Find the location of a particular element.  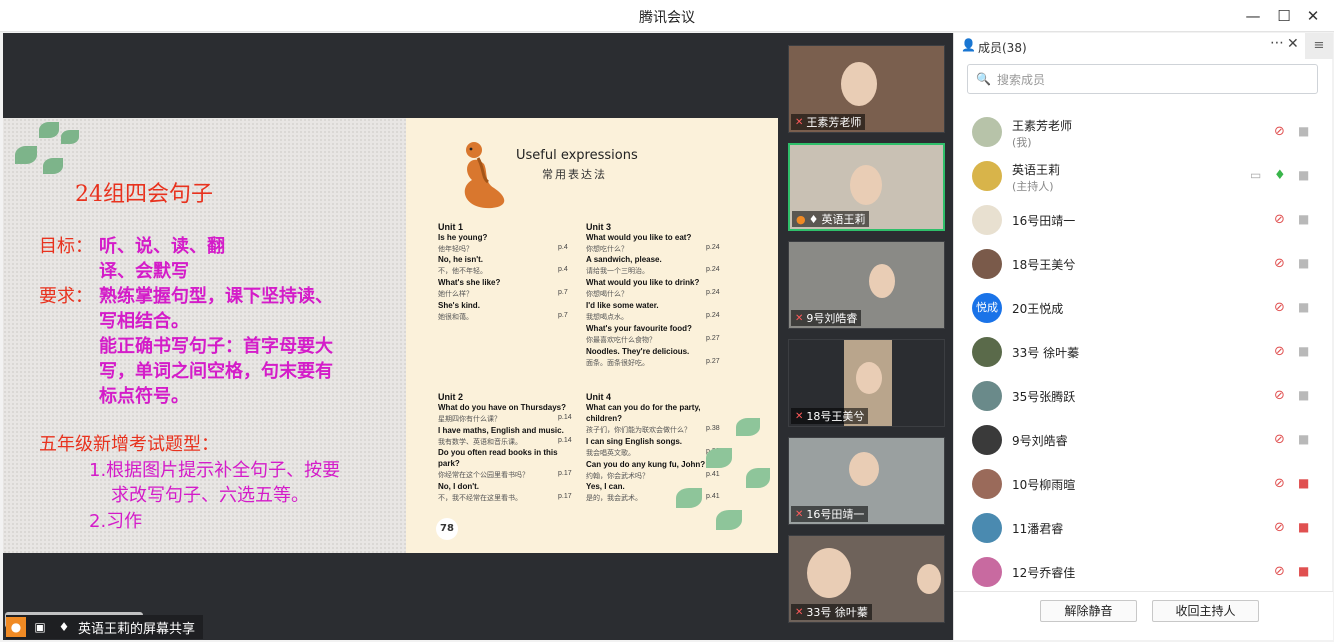

participant-video is located at coordinates (882, 281).